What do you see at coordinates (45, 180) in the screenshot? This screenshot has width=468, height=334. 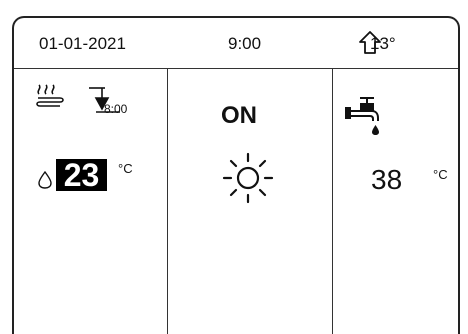 I see `droplet-icon` at bounding box center [45, 180].